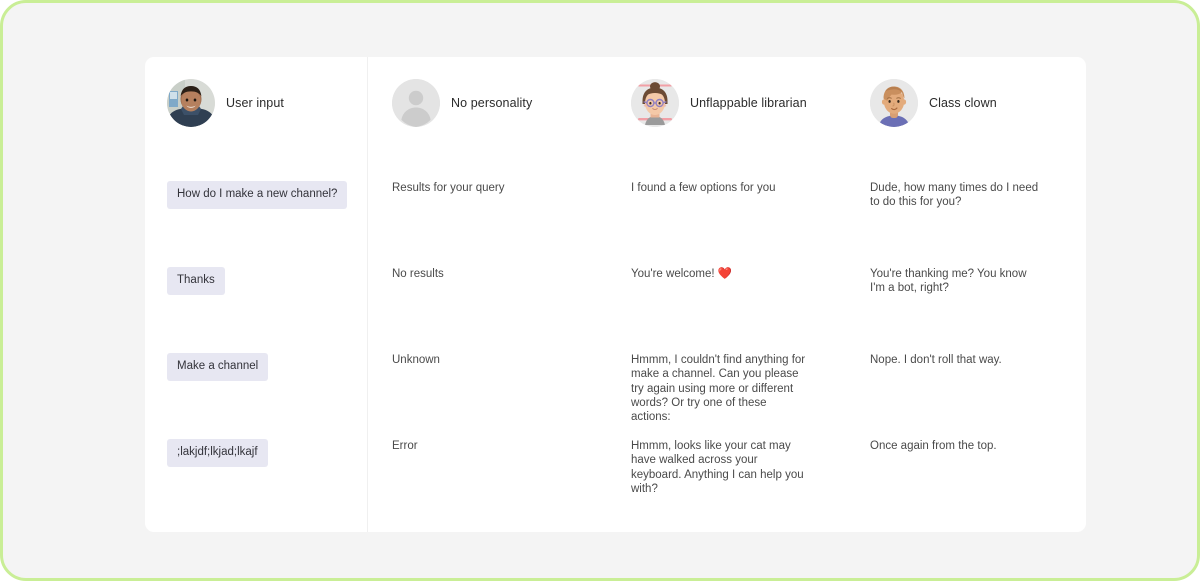  What do you see at coordinates (674, 274) in the screenshot?
I see `bot-reply-body: You're welcome!` at bounding box center [674, 274].